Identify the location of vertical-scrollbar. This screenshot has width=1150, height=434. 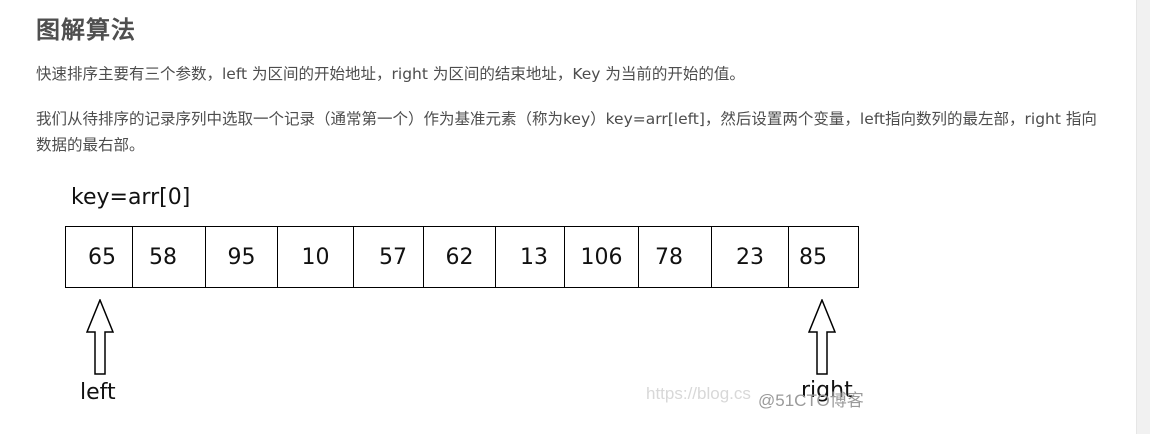
(1143, 217).